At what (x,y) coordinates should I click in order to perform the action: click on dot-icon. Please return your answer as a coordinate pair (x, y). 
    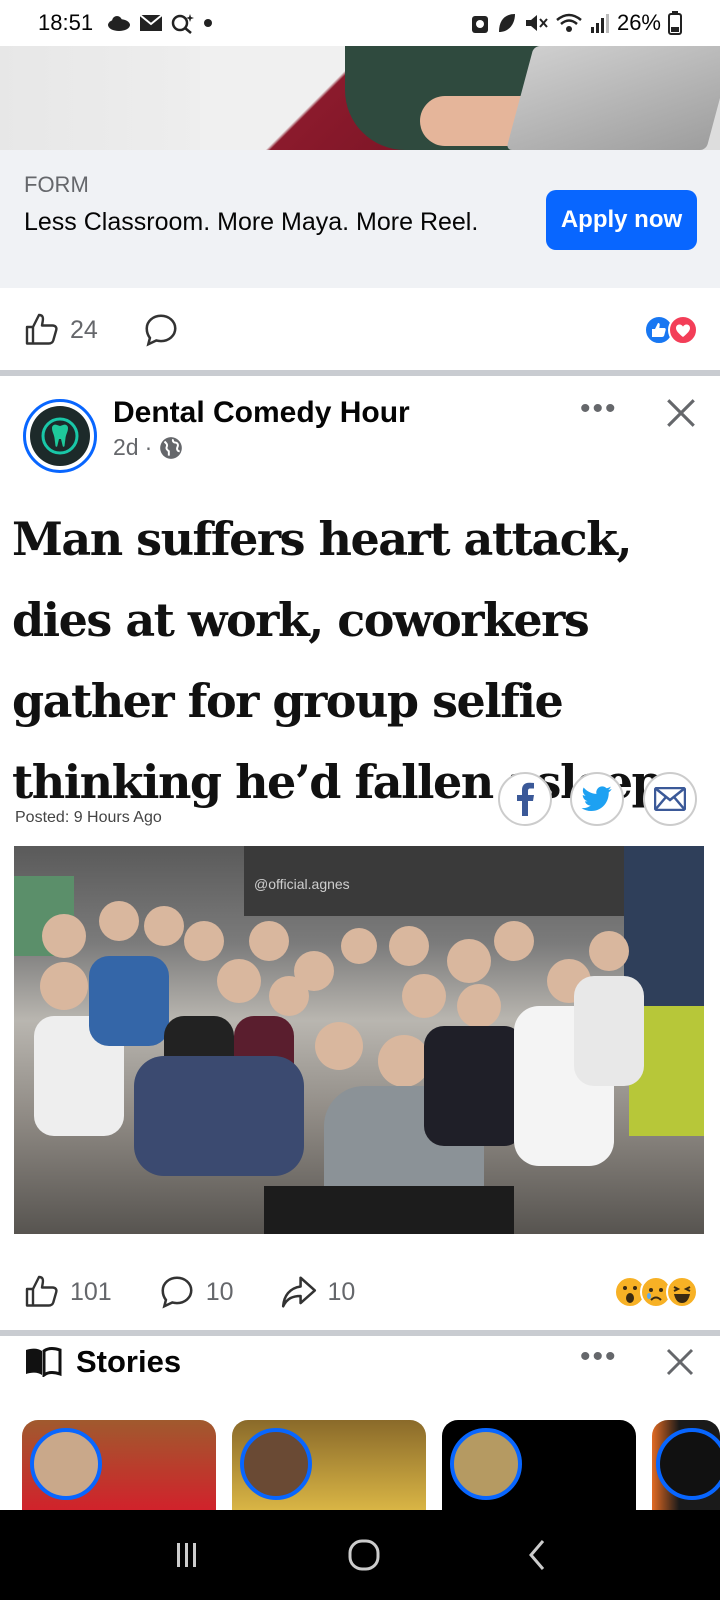
    Looking at the image, I should click on (208, 23).